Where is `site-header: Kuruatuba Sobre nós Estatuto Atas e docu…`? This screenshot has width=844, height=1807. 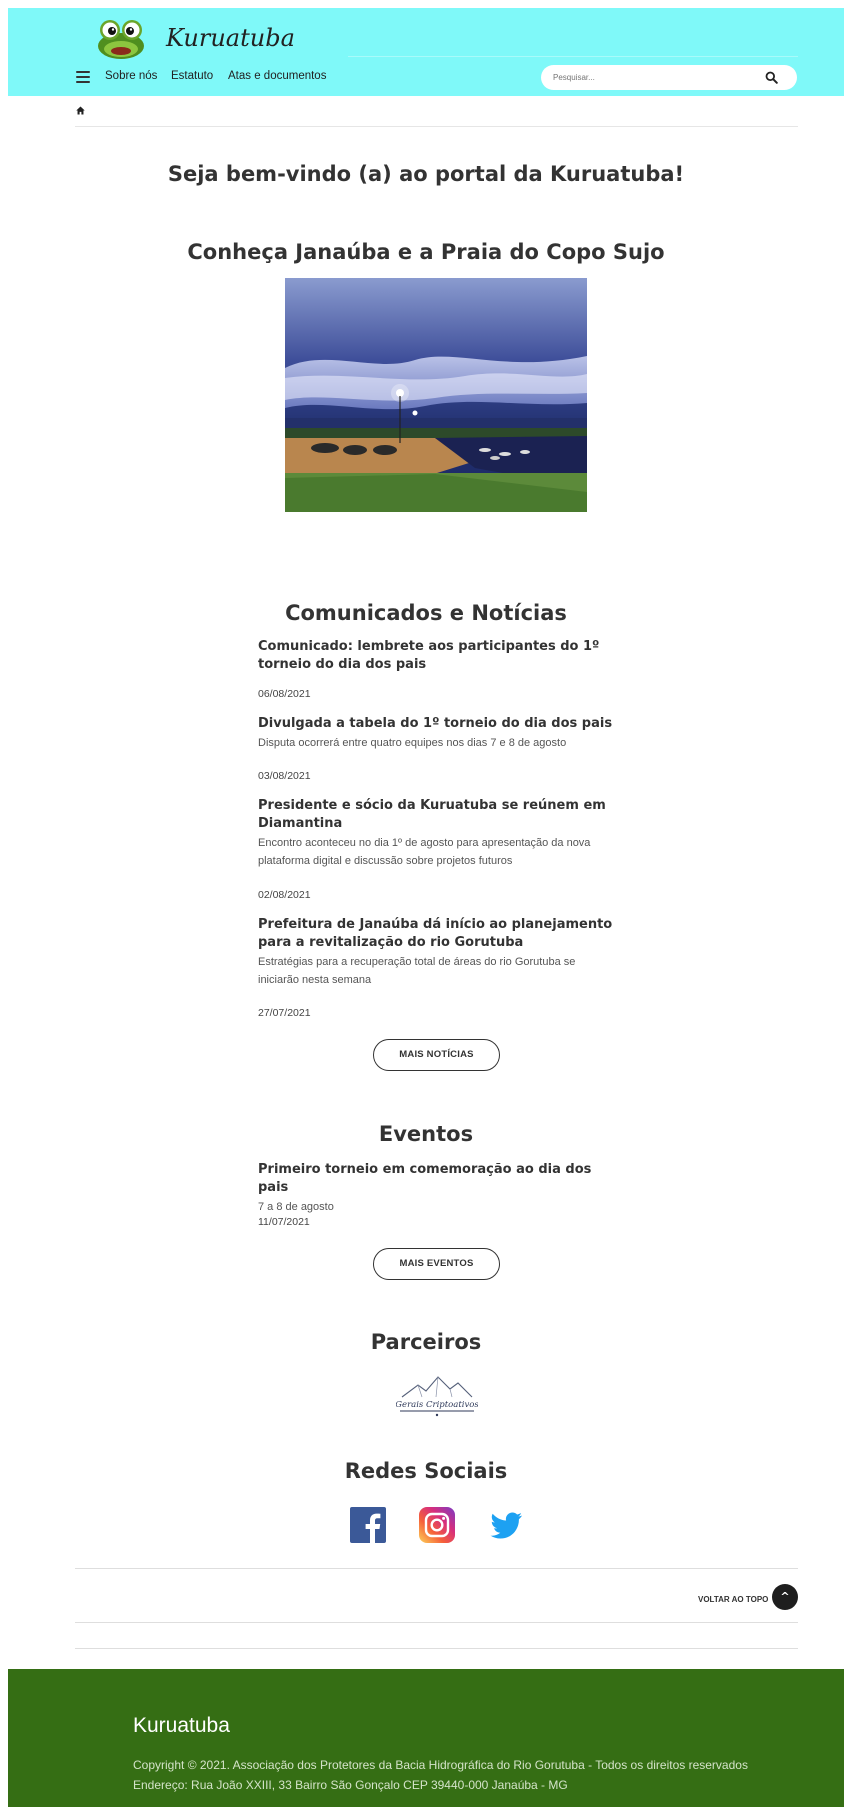 site-header: Kuruatuba Sobre nós Estatuto Atas e docu… is located at coordinates (426, 52).